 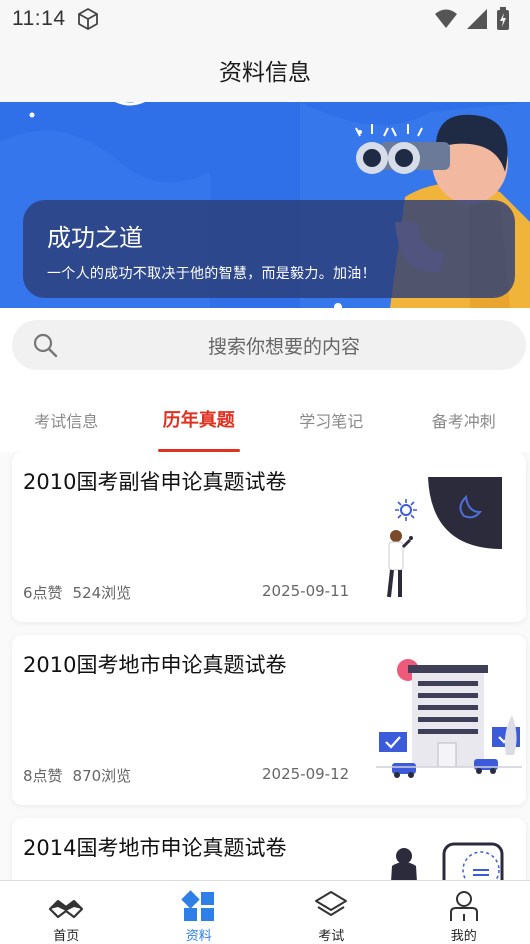 I want to click on title-bar: 资料信息, so click(x=265, y=70).